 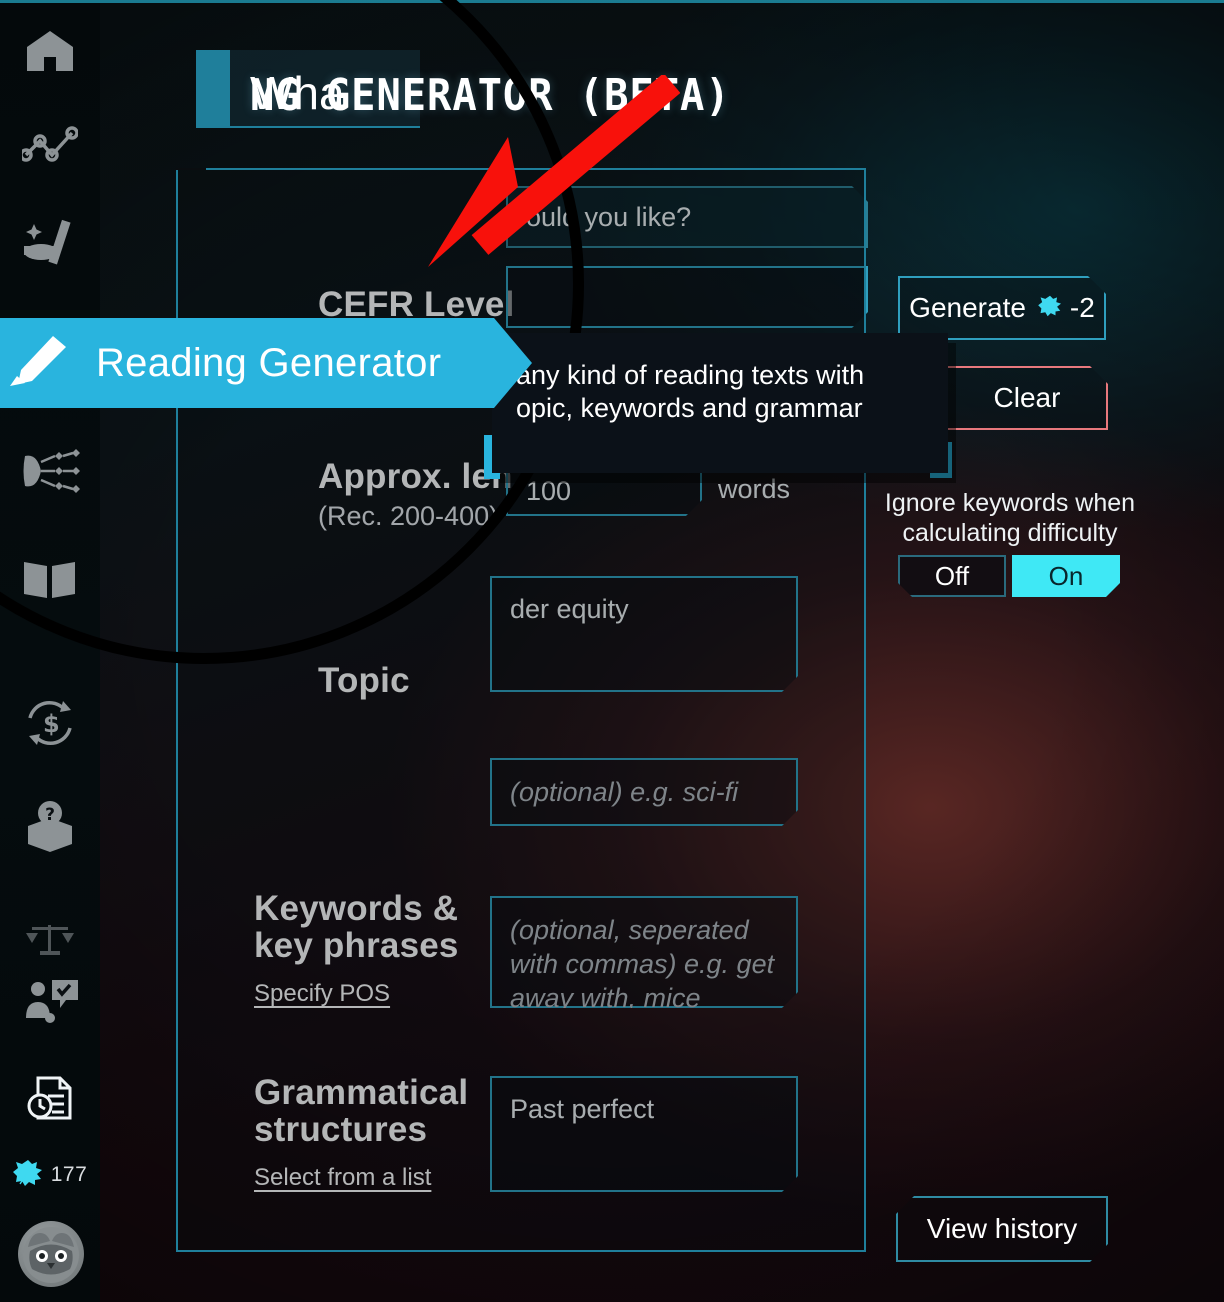 I want to click on analytics-chart-icon, so click(x=50, y=147).